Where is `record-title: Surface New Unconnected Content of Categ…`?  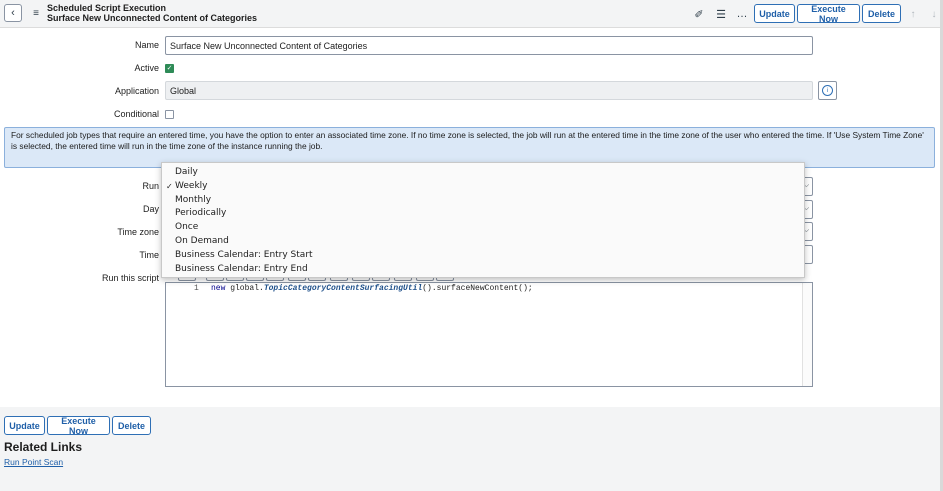 record-title: Surface New Unconnected Content of Categ… is located at coordinates (152, 18).